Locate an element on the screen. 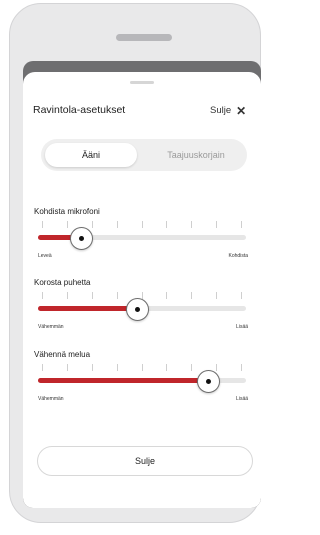 This screenshot has width=320, height=535. slider-reduce-noise: Vähennä melua Vähemmän Lisää is located at coordinates (142, 385).